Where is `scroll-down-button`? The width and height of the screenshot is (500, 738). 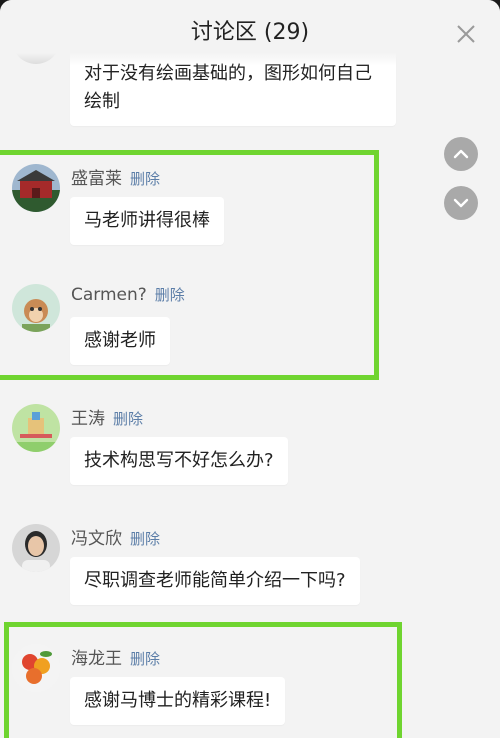
scroll-down-button is located at coordinates (461, 203).